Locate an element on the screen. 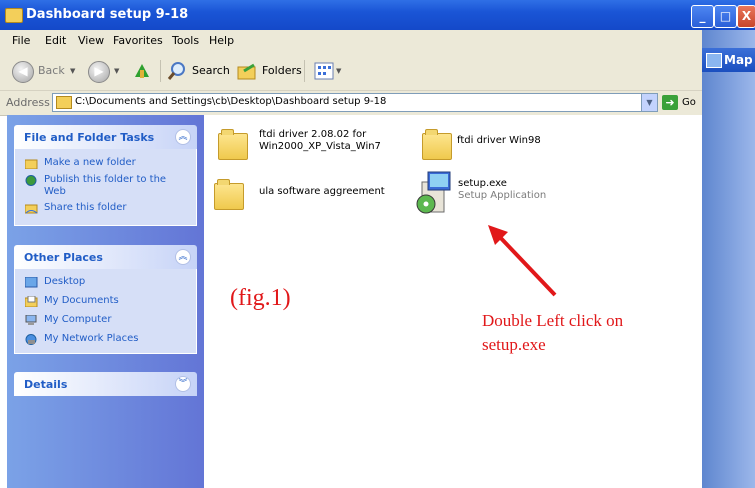 The width and height of the screenshot is (755, 488). menu-file: File is located at coordinates (21, 40).